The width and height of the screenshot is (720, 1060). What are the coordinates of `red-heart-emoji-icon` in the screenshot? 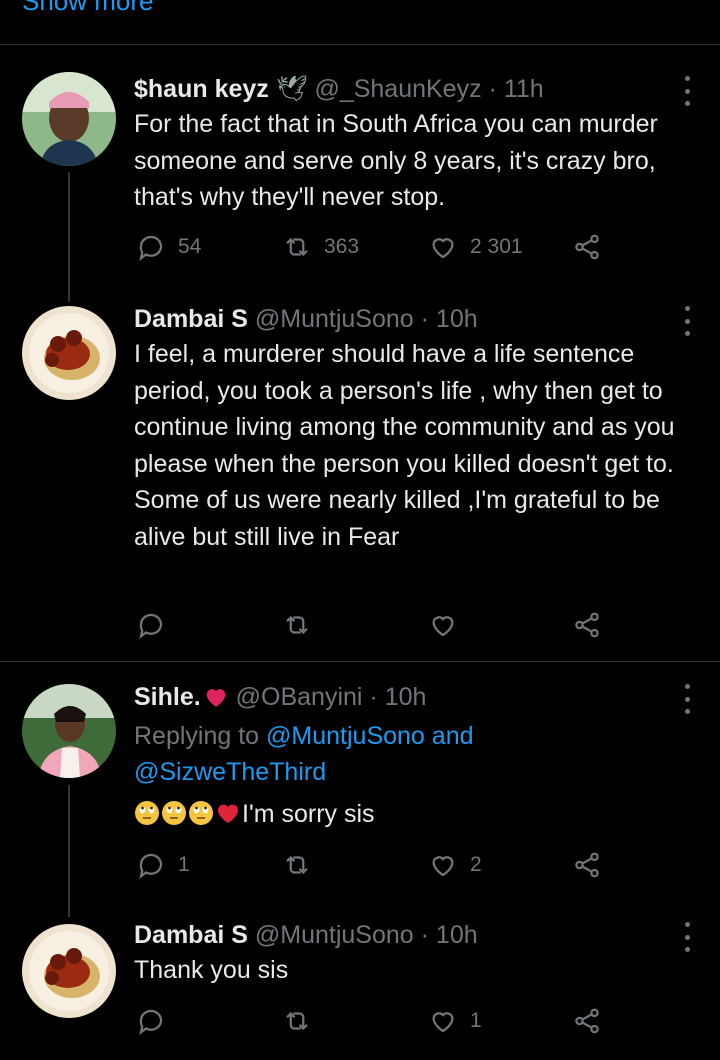 It's located at (228, 813).